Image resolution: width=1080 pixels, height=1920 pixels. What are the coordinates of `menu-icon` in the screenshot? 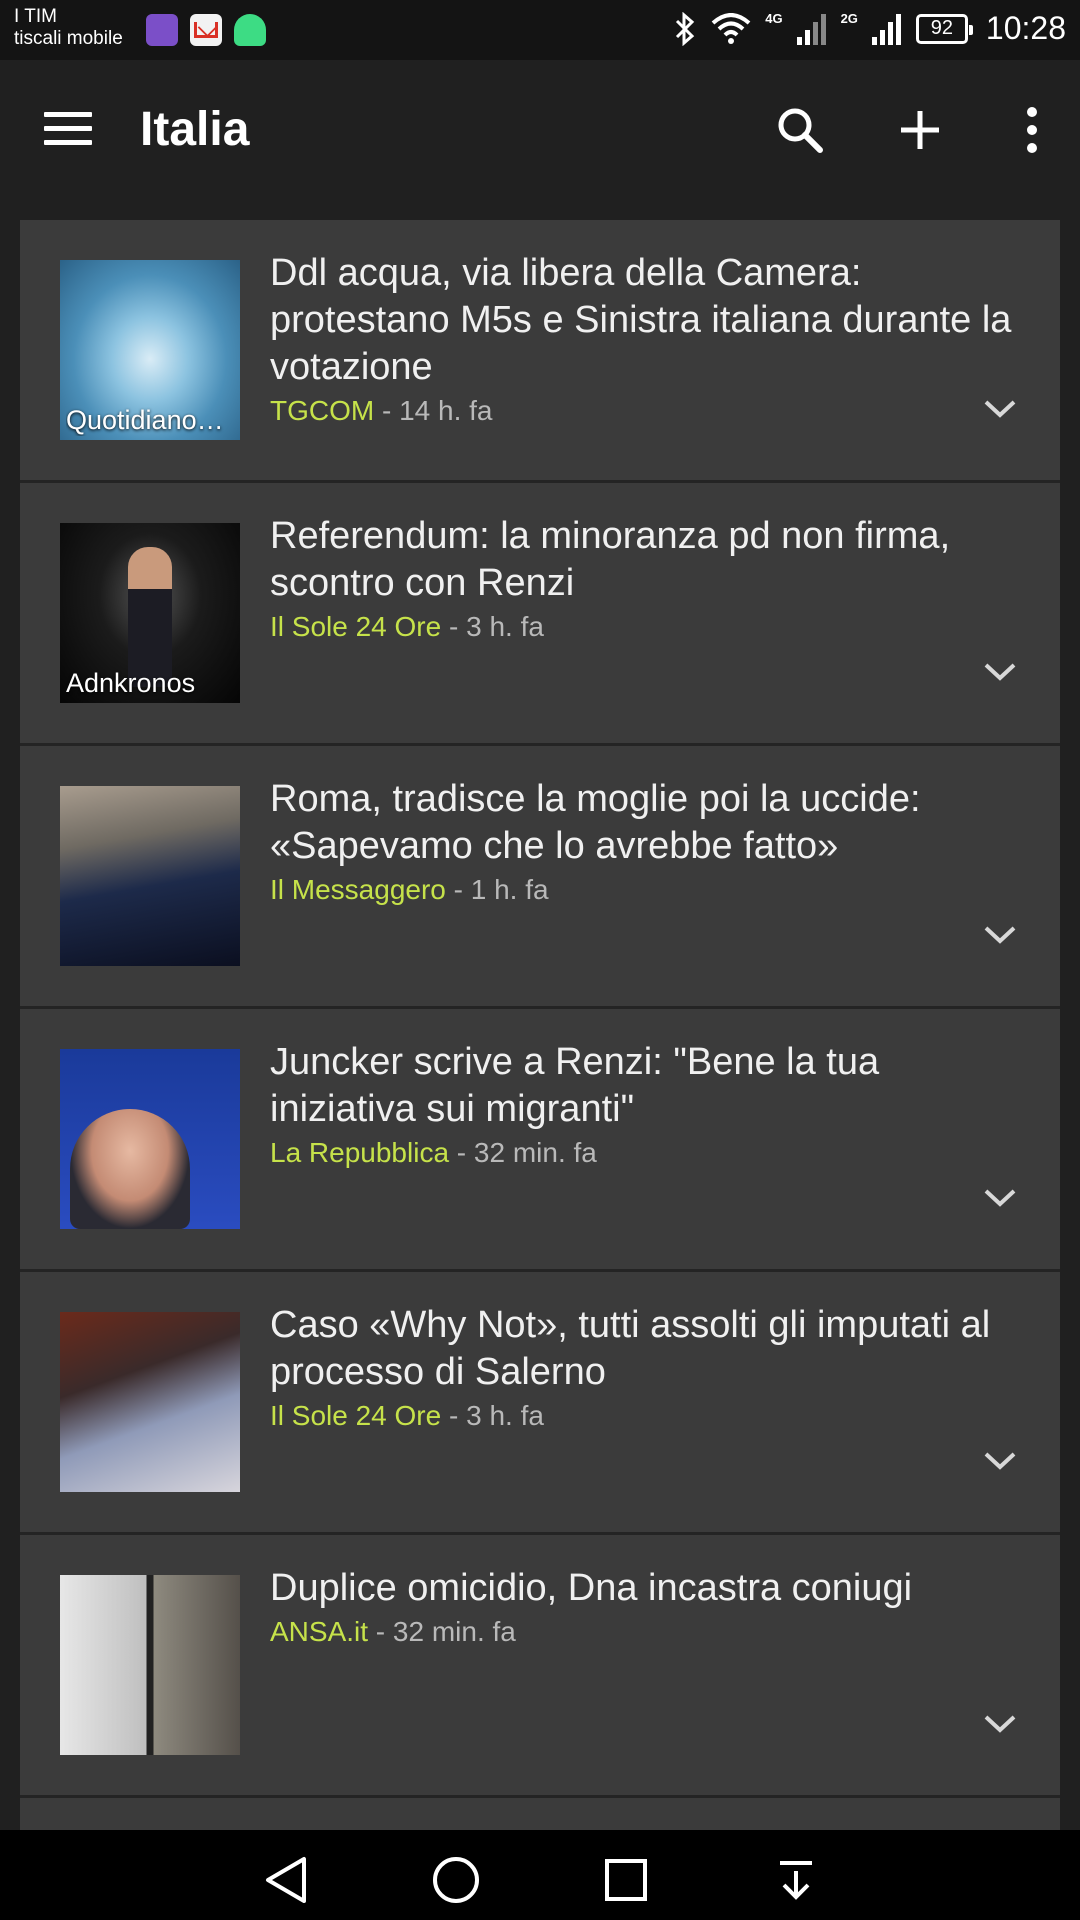 It's located at (69, 129).